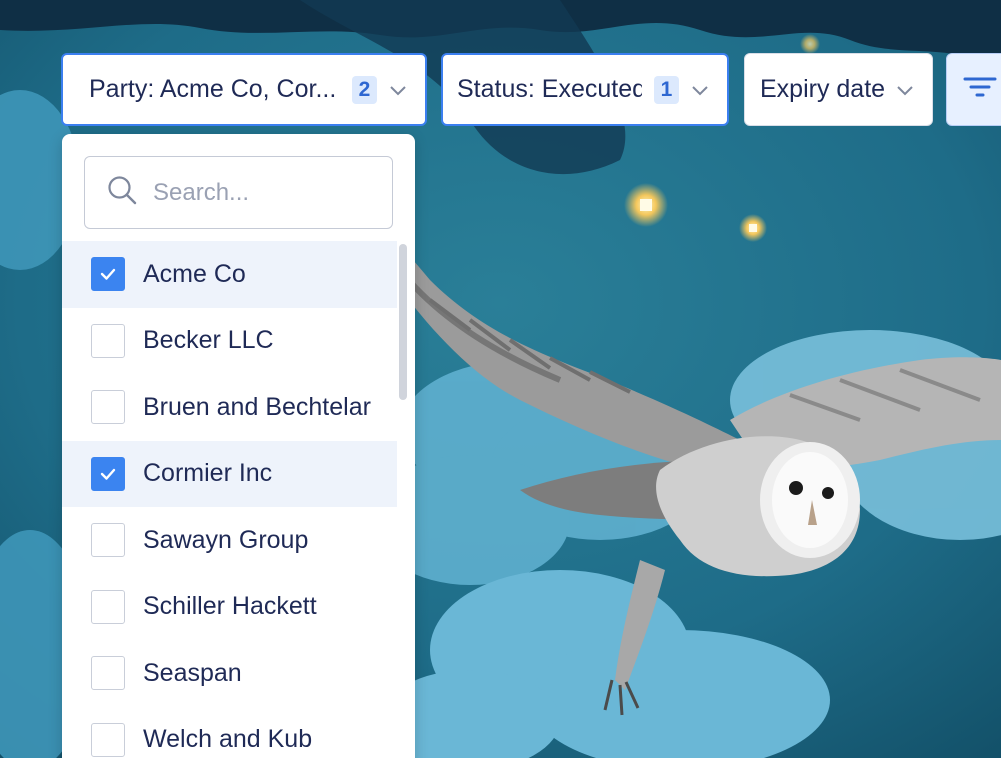 Image resolution: width=1001 pixels, height=758 pixels. What do you see at coordinates (194, 273) in the screenshot?
I see `party-option-label: Acme Co` at bounding box center [194, 273].